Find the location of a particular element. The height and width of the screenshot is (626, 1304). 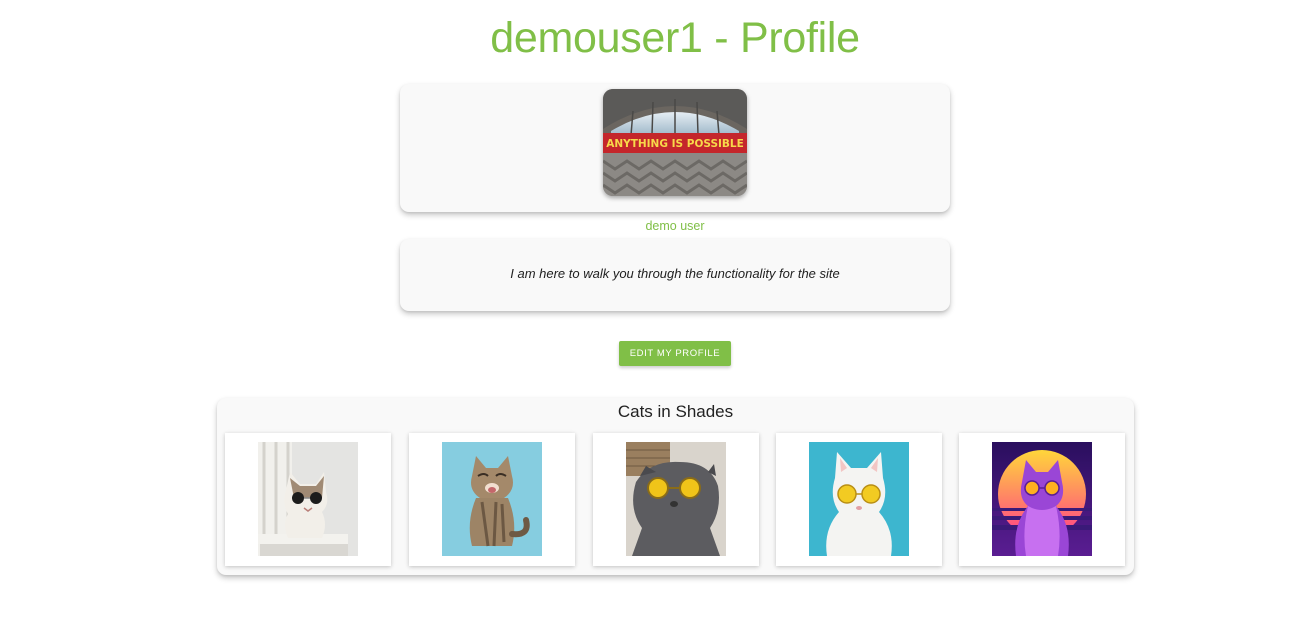

cat-with-sunglasses-on-chair-image is located at coordinates (308, 499).